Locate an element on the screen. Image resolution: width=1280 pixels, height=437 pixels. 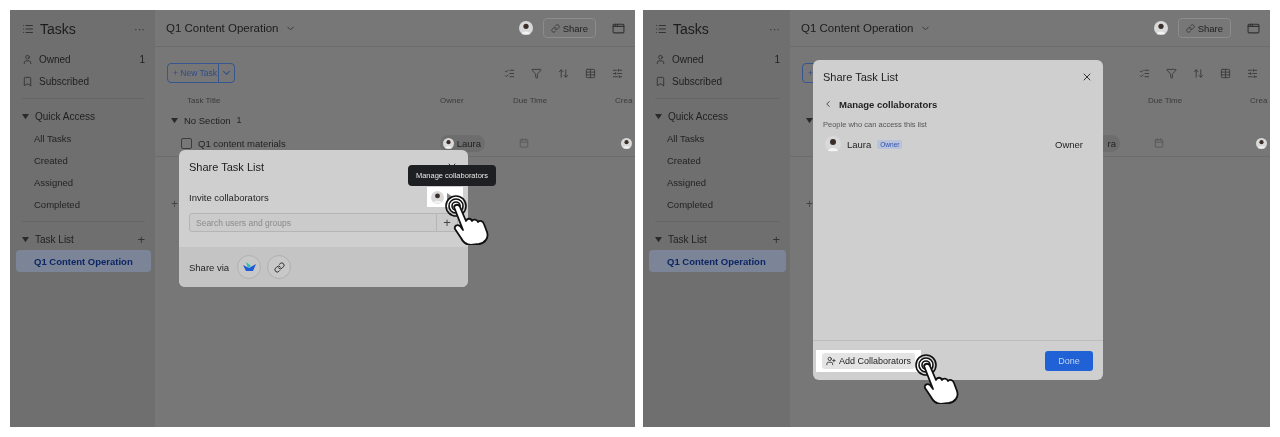
subpage-title: Manage collaborators is located at coordinates (888, 104).